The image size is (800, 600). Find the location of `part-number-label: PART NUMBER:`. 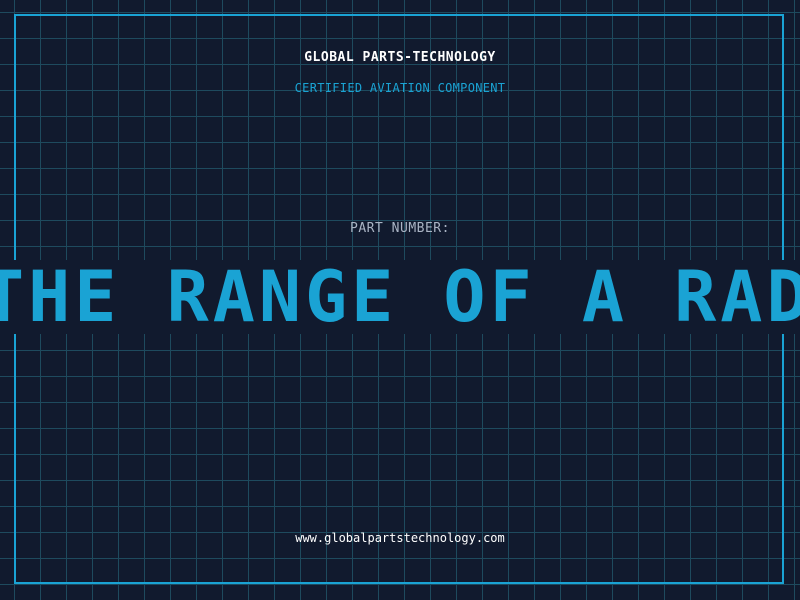

part-number-label: PART NUMBER: is located at coordinates (400, 228).